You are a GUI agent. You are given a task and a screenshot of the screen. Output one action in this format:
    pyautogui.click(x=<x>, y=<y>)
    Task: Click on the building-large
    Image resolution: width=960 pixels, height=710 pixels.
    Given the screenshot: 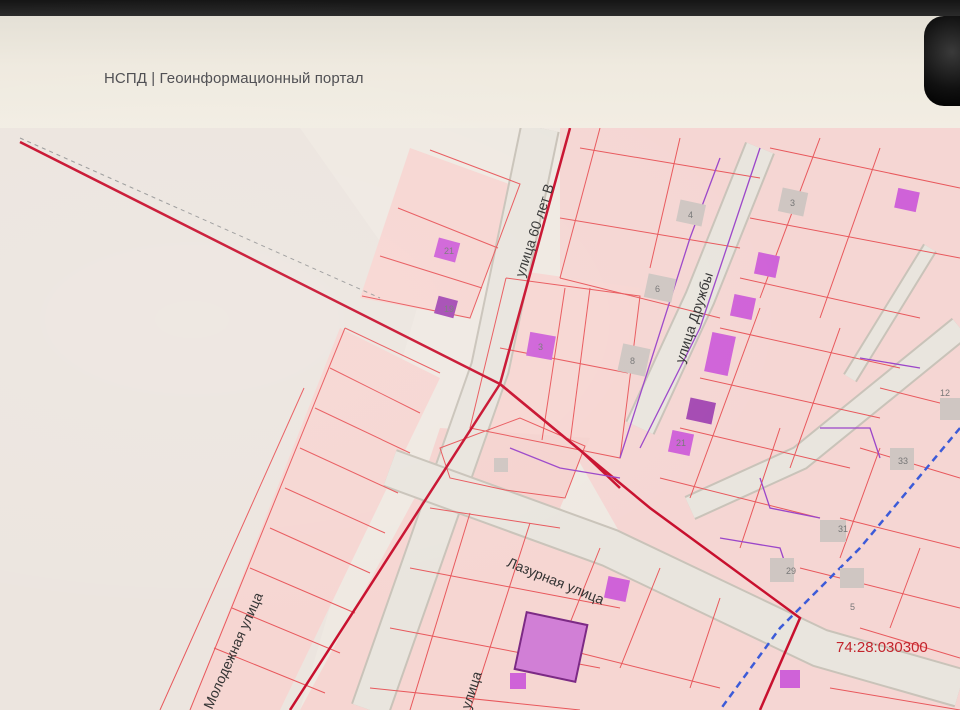 What is the action you would take?
    pyautogui.click(x=551, y=647)
    